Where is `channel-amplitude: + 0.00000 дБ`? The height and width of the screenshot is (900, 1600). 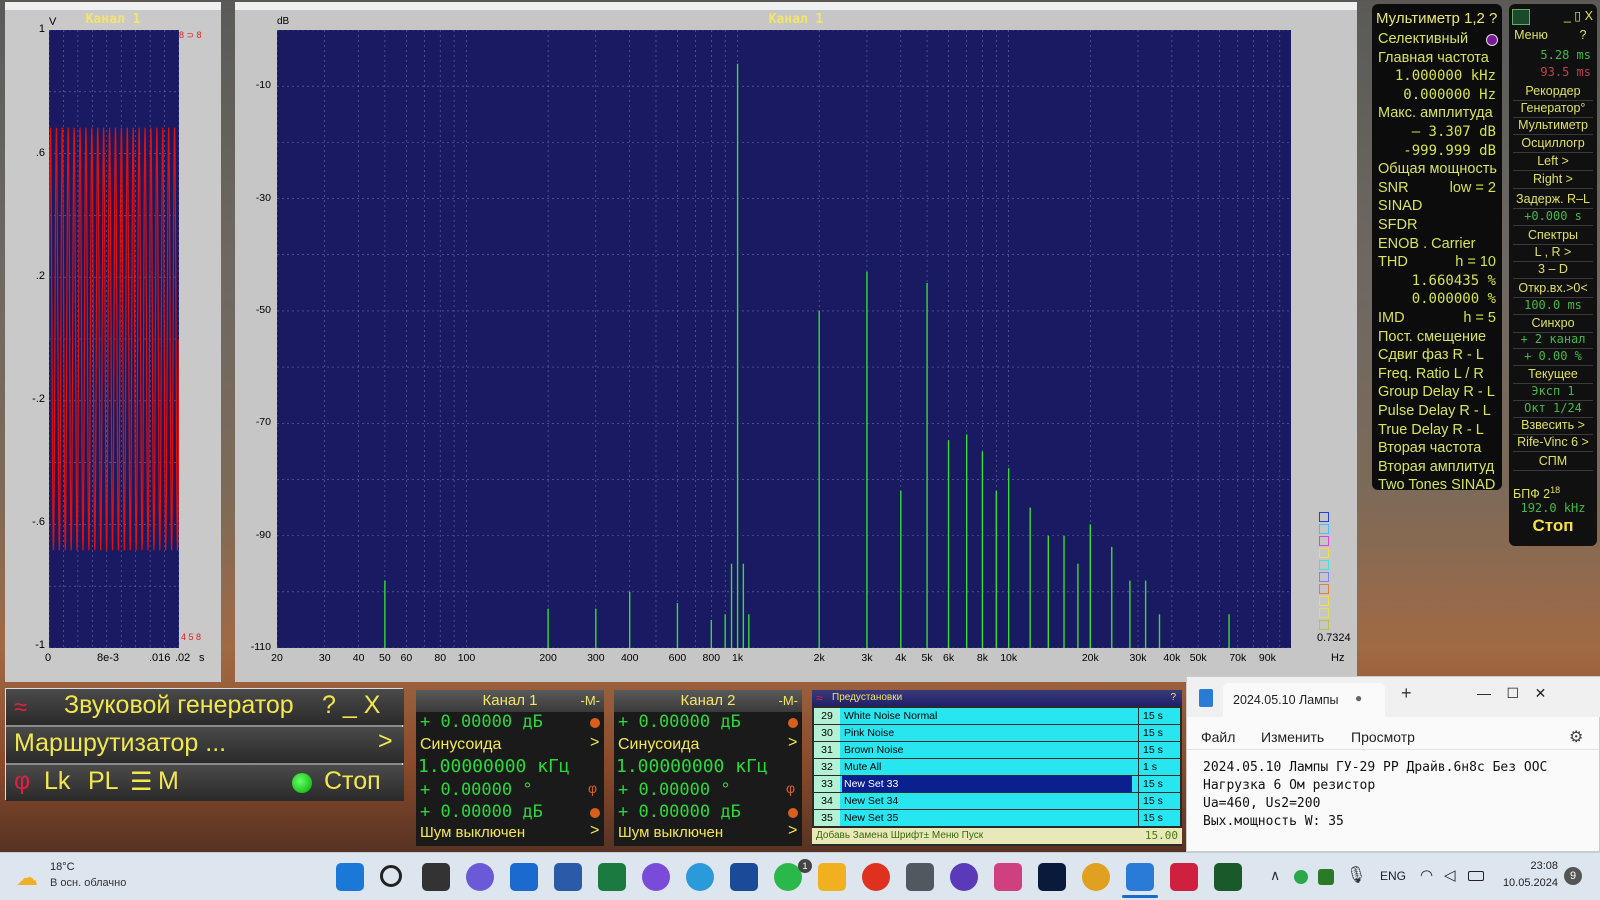 channel-amplitude: + 0.00000 дБ is located at coordinates (481, 812).